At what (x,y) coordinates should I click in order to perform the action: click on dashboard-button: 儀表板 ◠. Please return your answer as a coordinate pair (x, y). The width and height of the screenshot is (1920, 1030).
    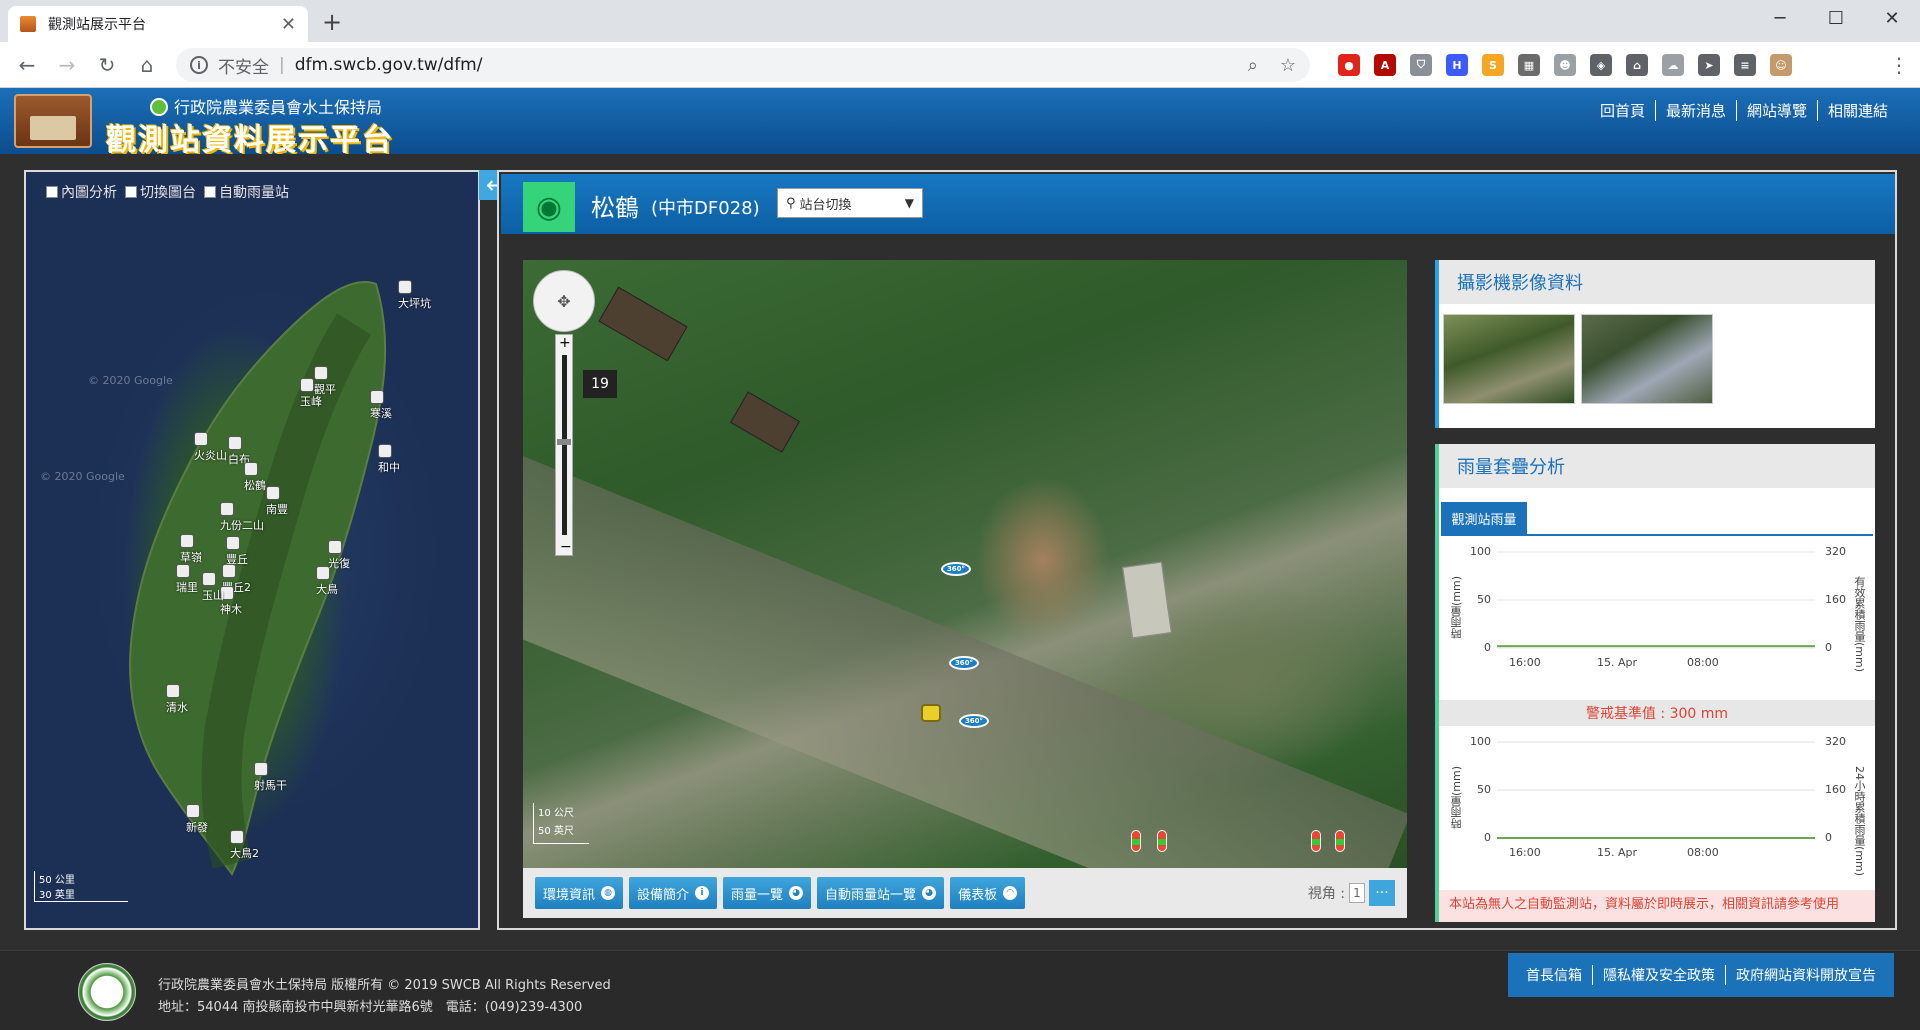
    Looking at the image, I should click on (988, 893).